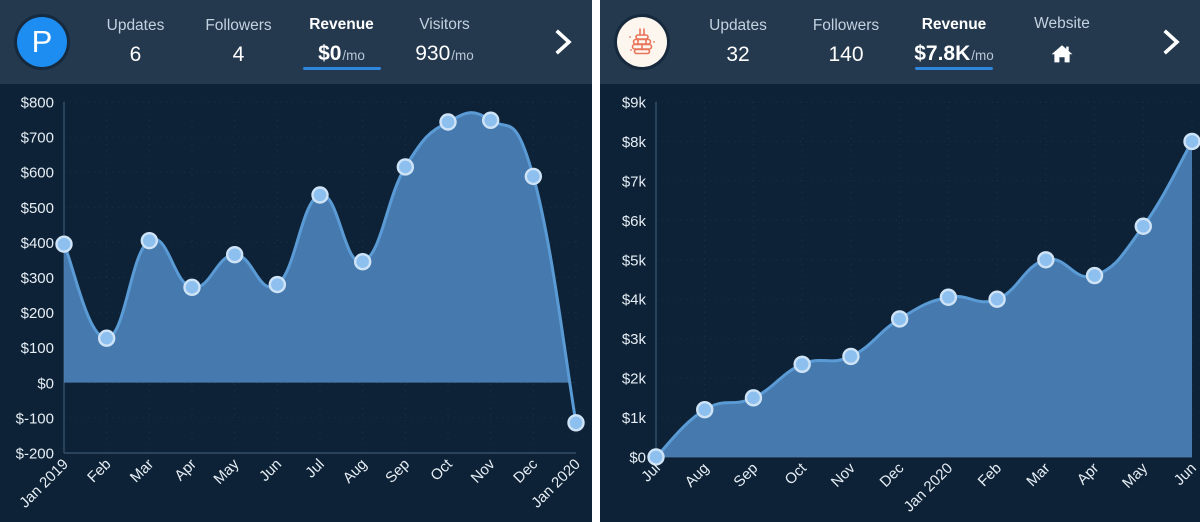 This screenshot has width=1200, height=522. Describe the element at coordinates (37, 103) in the screenshot. I see `svg-text: $800` at that location.